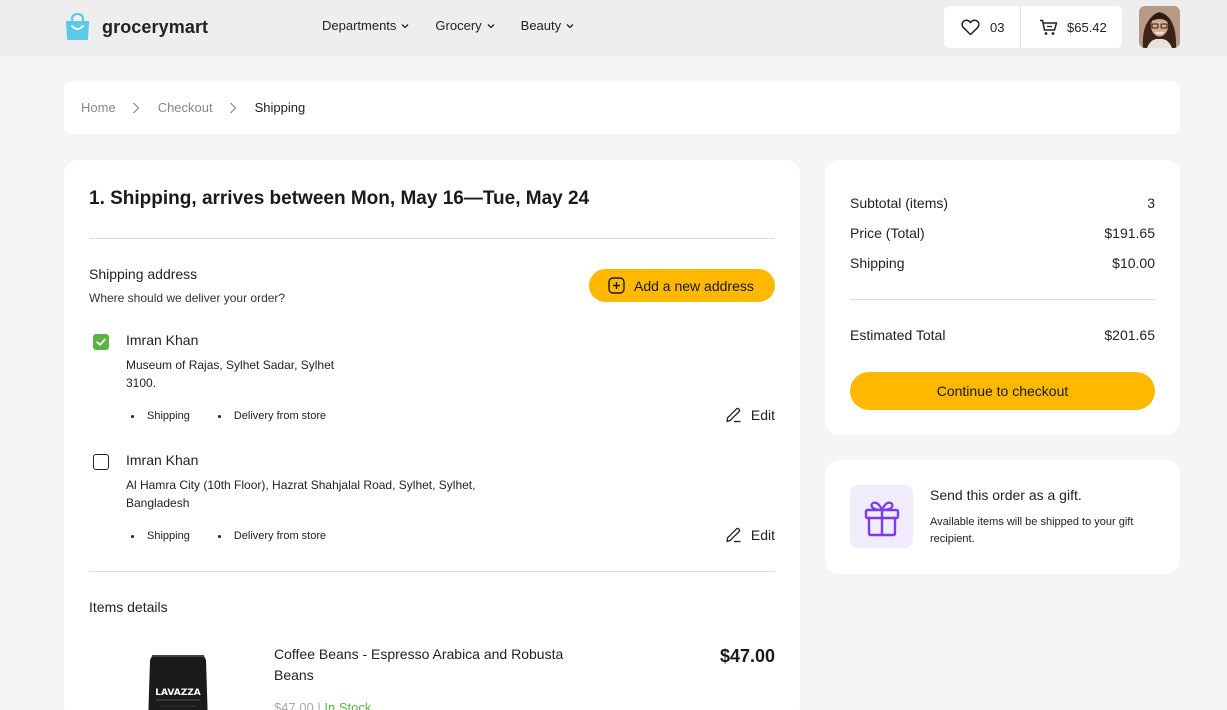 The height and width of the screenshot is (710, 1227). Describe the element at coordinates (1151, 203) in the screenshot. I see `subtotal-value: 3` at that location.